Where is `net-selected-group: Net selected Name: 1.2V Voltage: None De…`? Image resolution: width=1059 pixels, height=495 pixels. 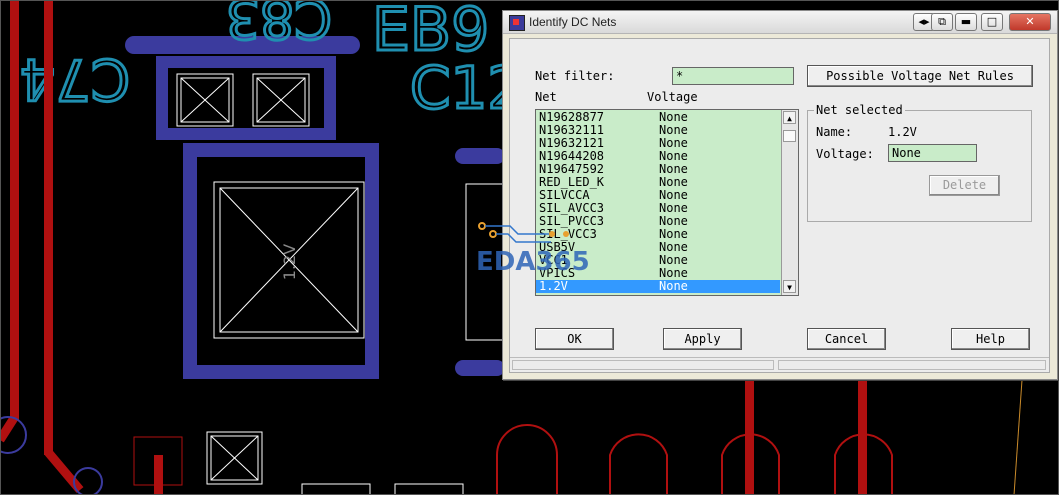 net-selected-group: Net selected Name: 1.2V Voltage: None De… is located at coordinates (919, 162).